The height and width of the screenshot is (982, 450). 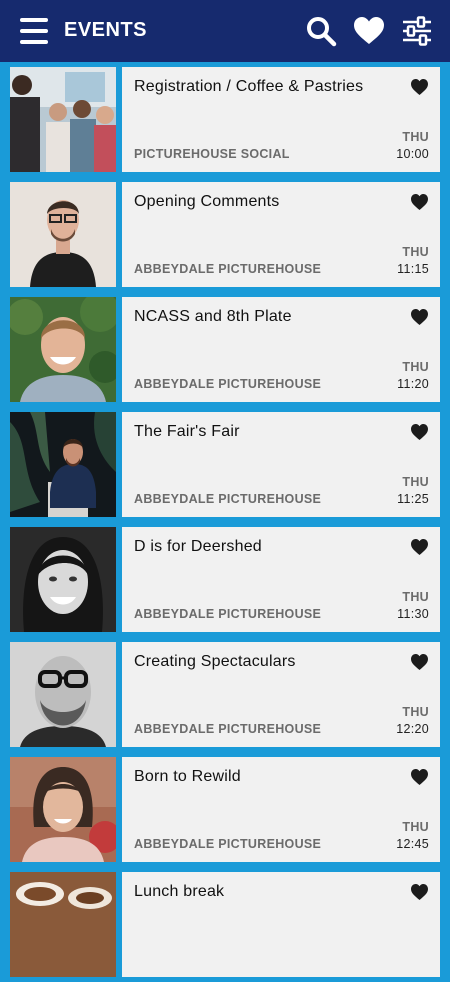 I want to click on event-title: D is for Deershed, so click(x=198, y=546).